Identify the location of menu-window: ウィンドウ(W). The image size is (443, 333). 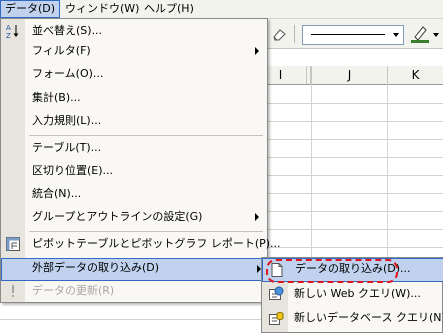
(102, 9).